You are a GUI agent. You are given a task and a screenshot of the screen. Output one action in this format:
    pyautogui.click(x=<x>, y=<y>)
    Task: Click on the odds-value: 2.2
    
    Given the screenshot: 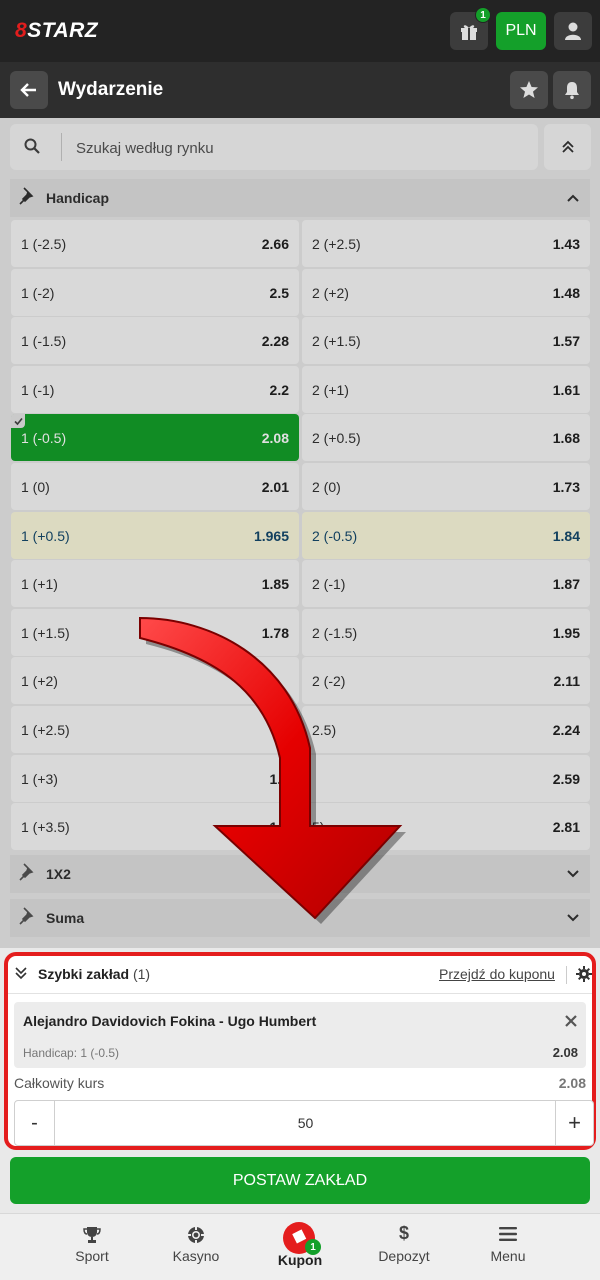 What is the action you would take?
    pyautogui.click(x=279, y=390)
    